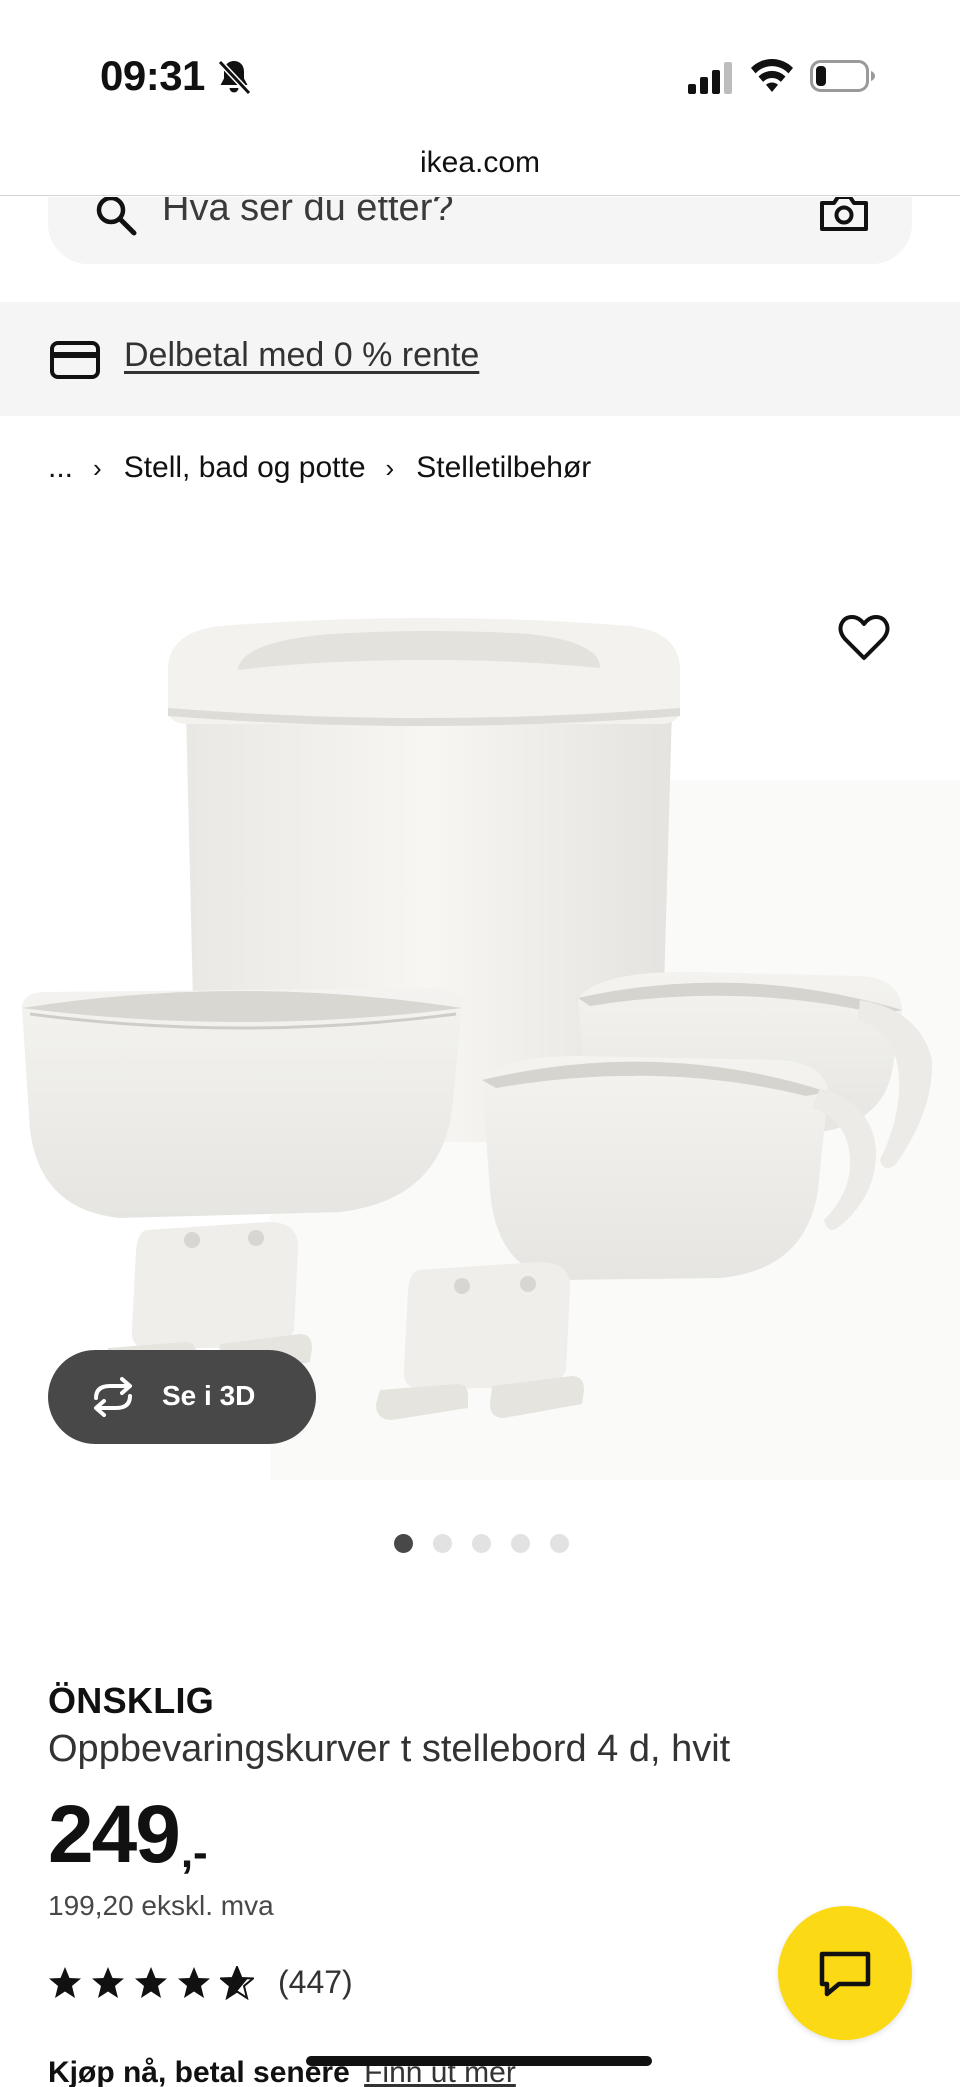 Image resolution: width=960 pixels, height=2087 pixels. What do you see at coordinates (131, 1700) in the screenshot?
I see `product-brand: ÖNSKLIG` at bounding box center [131, 1700].